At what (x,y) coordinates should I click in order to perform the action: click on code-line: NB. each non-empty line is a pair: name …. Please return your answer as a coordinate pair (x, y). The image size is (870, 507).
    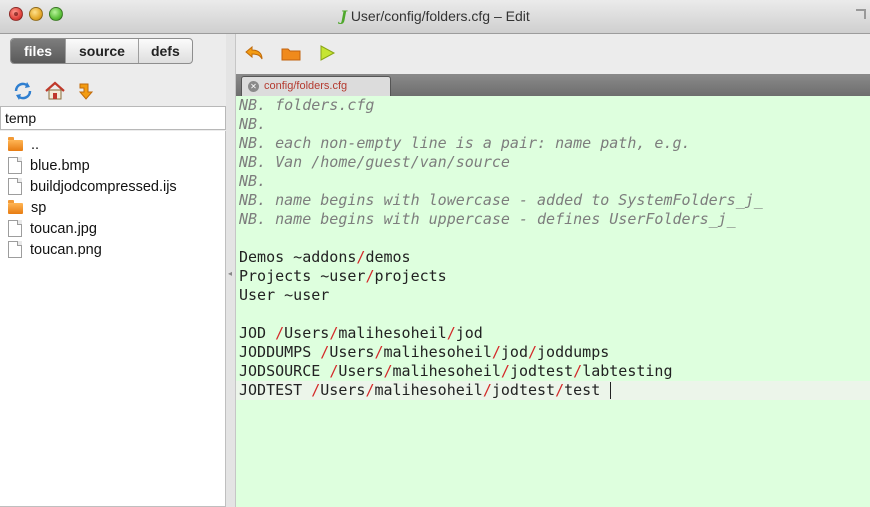
    Looking at the image, I should click on (553, 143).